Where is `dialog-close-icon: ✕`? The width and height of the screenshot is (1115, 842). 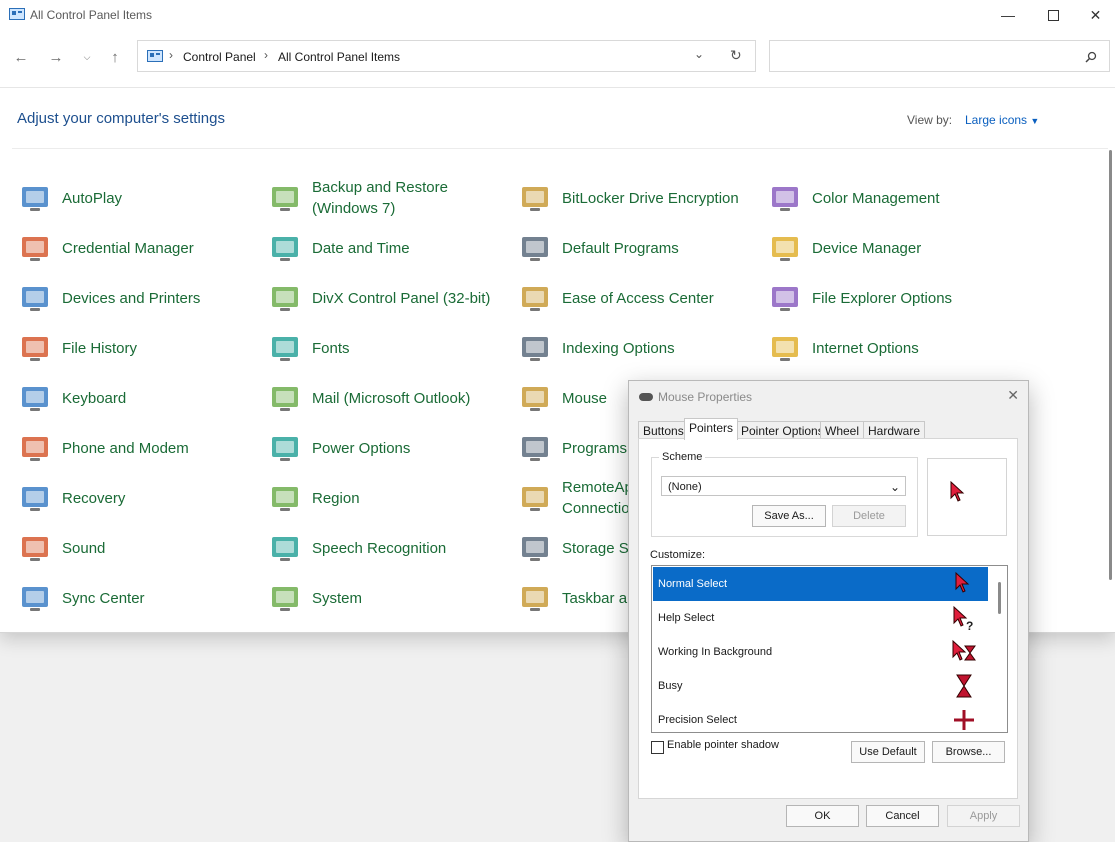
dialog-close-icon: ✕ is located at coordinates (1013, 395).